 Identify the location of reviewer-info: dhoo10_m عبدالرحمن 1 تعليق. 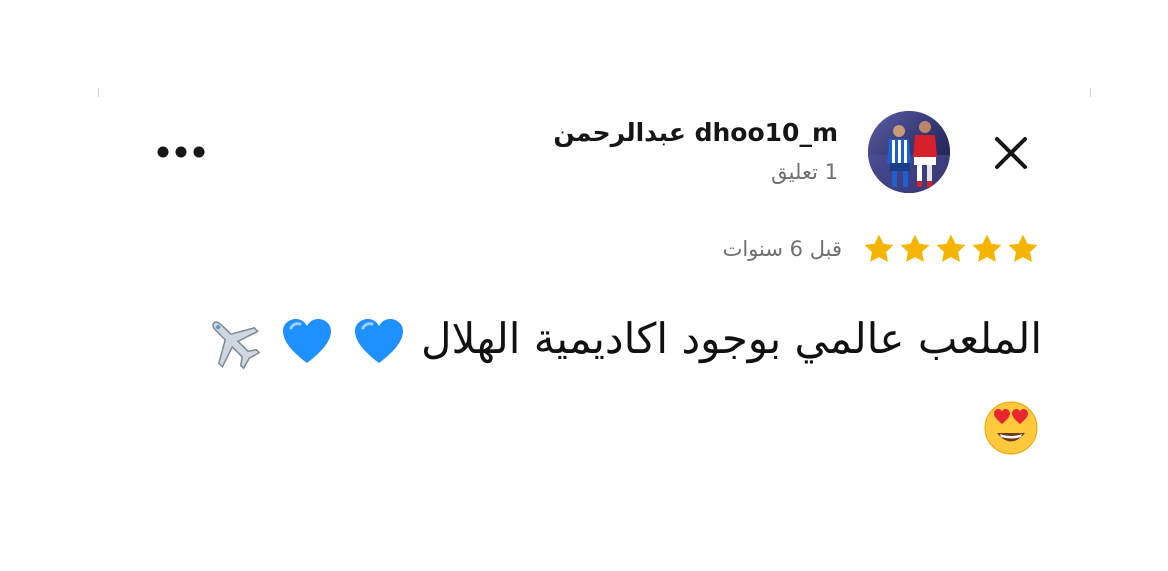
(669, 151).